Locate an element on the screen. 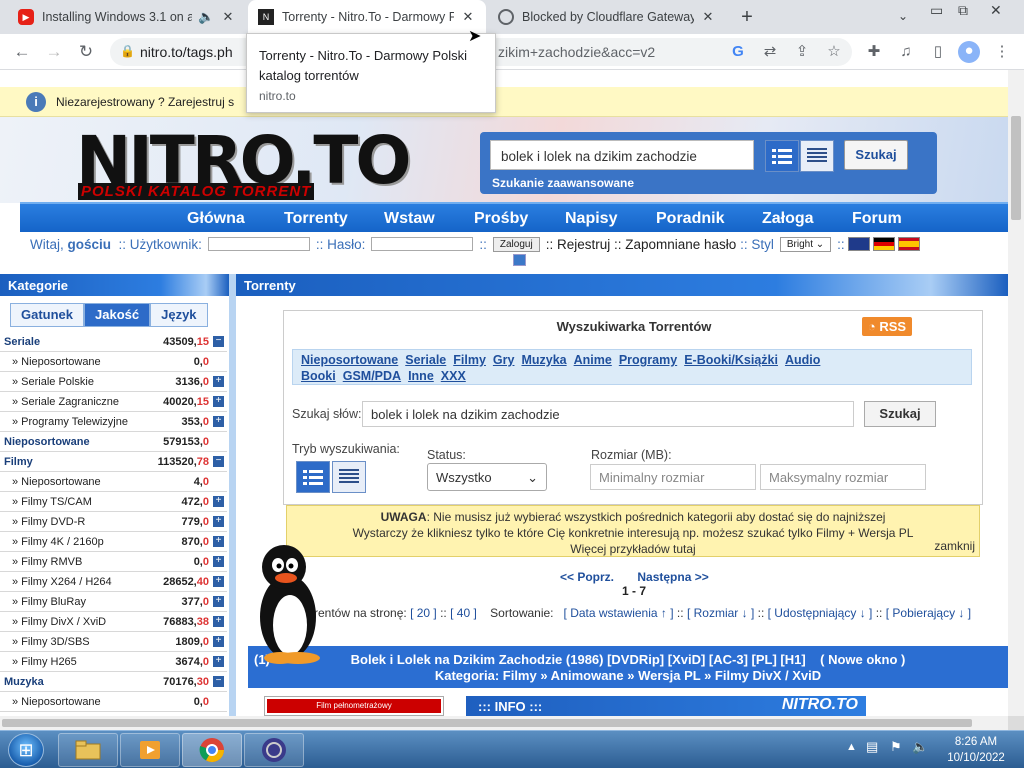  prev-page-link: << Poprz. is located at coordinates (587, 577).